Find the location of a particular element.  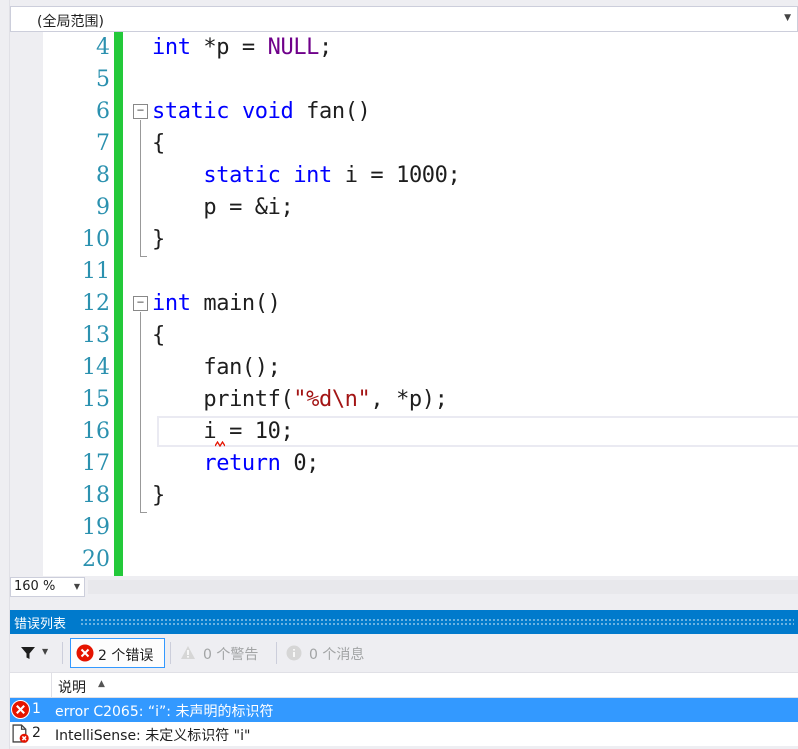

zoom-dropdown: 160 % ▼ is located at coordinates (47, 587).